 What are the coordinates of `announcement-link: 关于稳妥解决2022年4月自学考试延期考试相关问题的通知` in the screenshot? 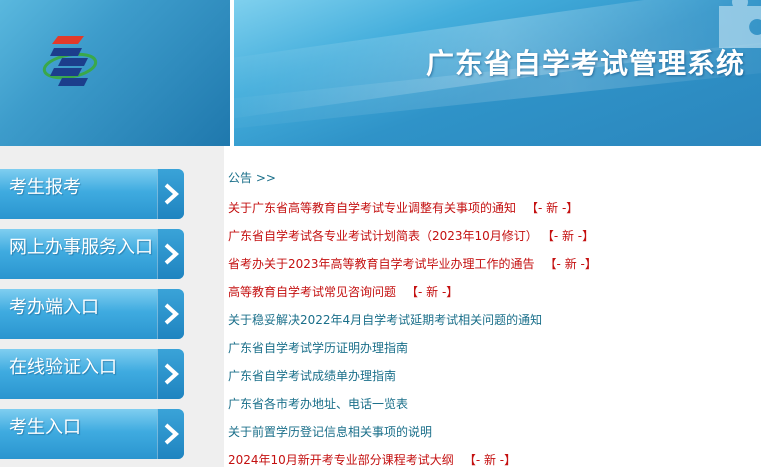 It's located at (385, 320).